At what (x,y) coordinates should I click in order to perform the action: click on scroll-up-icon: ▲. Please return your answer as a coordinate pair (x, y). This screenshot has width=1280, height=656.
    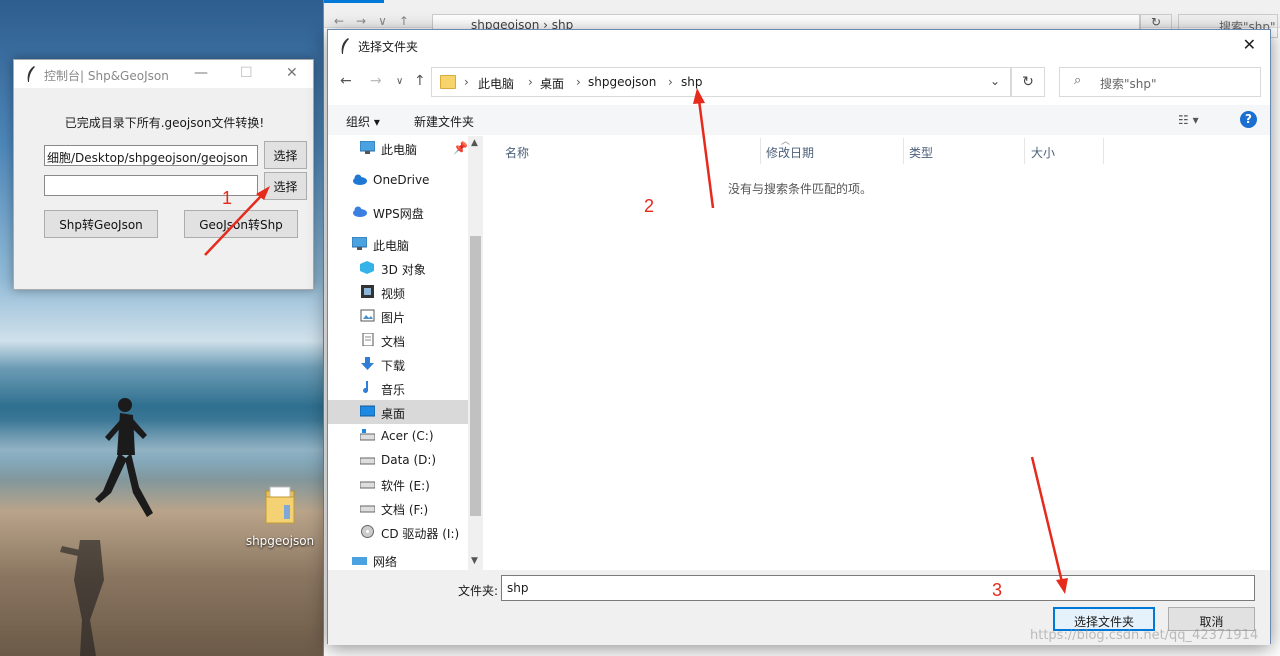
    Looking at the image, I should click on (474, 143).